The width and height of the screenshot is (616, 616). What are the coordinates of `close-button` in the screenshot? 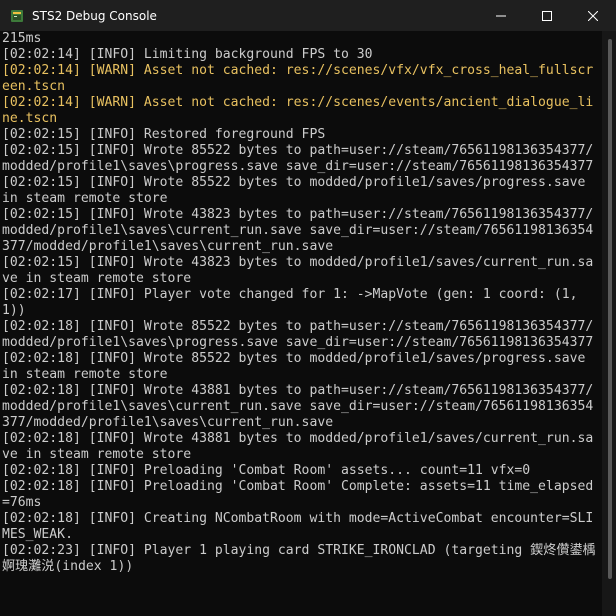 It's located at (593, 15).